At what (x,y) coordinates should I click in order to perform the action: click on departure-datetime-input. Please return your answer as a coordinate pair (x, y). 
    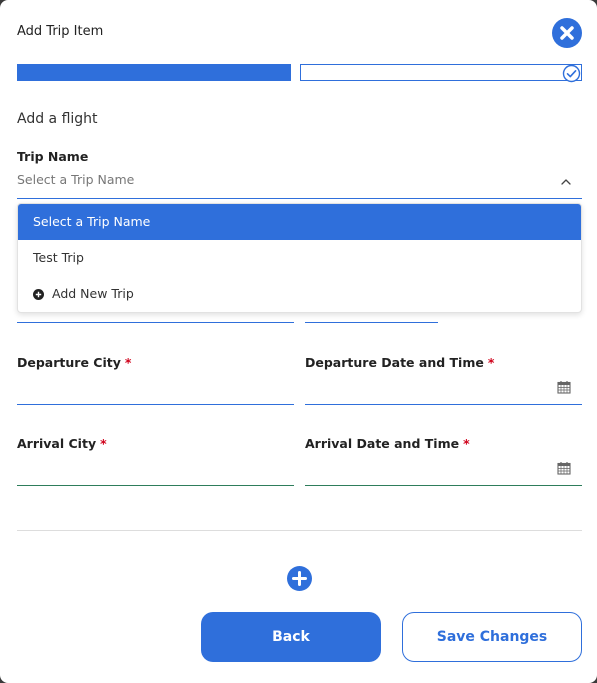
    Looking at the image, I should click on (443, 391).